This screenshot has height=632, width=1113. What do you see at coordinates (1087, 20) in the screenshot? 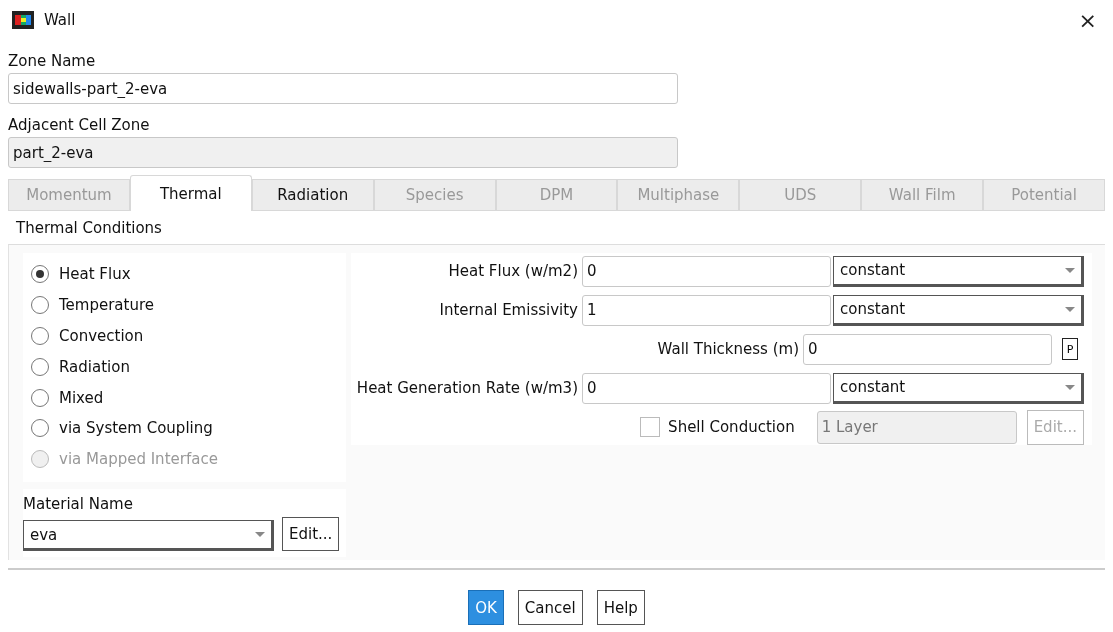
I see `close-button: ×` at bounding box center [1087, 20].